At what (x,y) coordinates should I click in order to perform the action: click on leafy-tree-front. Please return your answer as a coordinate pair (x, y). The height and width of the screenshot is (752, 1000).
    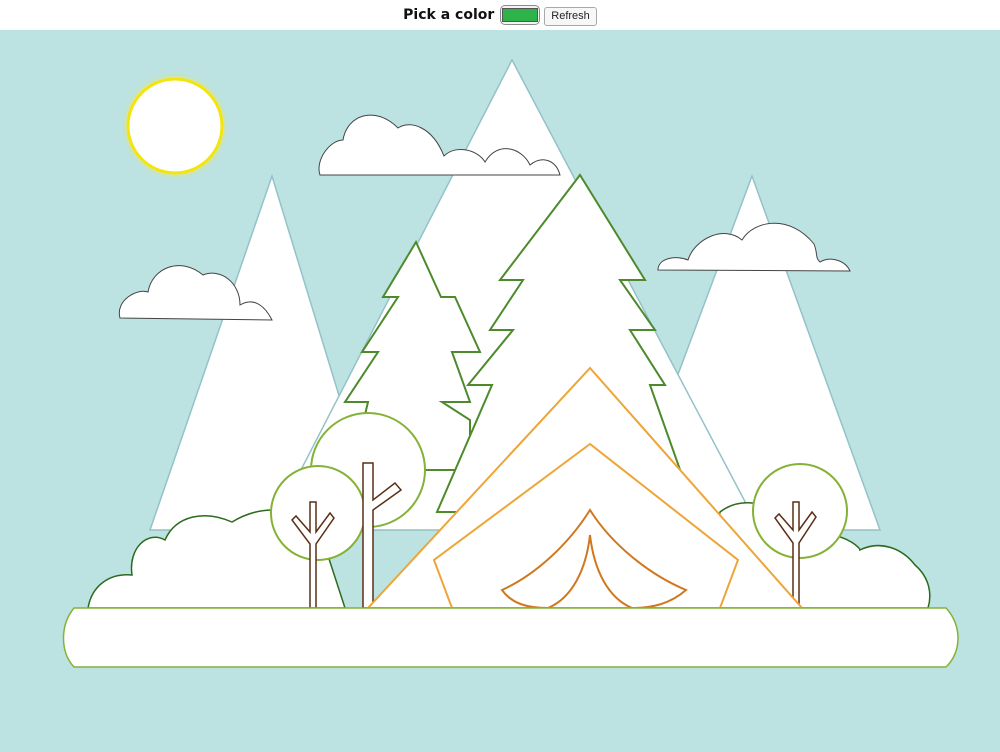
    Looking at the image, I should click on (318, 513).